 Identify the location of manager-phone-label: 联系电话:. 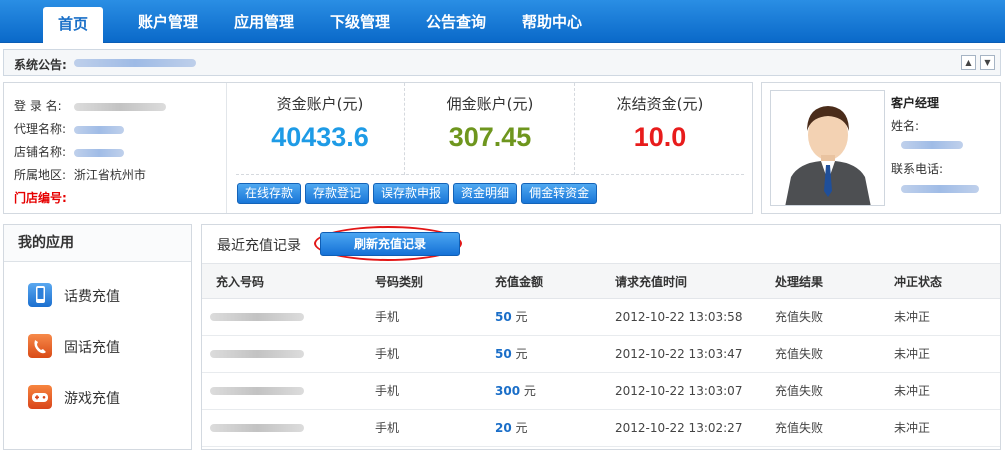
(917, 169).